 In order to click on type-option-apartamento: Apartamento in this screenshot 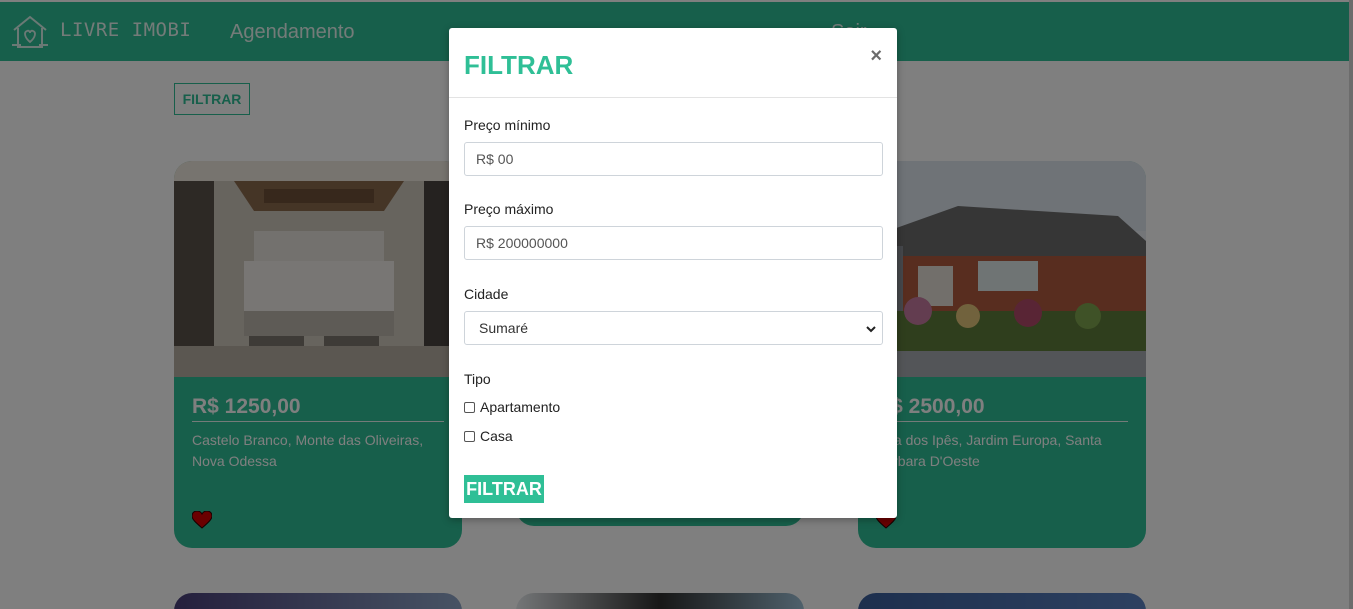, I will do `click(512, 407)`.